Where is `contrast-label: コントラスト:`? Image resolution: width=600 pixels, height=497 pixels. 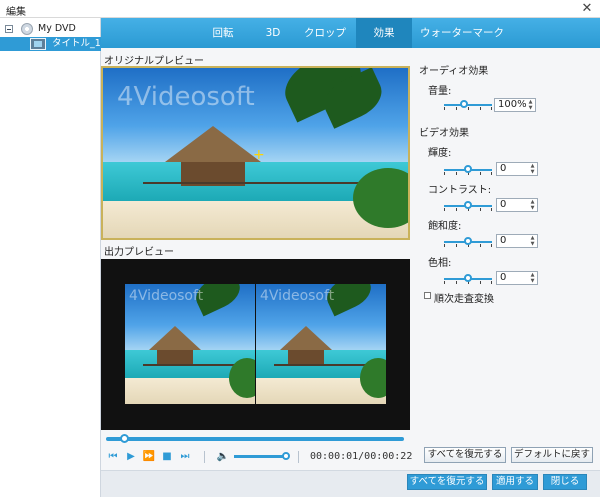 contrast-label: コントラスト: is located at coordinates (460, 190).